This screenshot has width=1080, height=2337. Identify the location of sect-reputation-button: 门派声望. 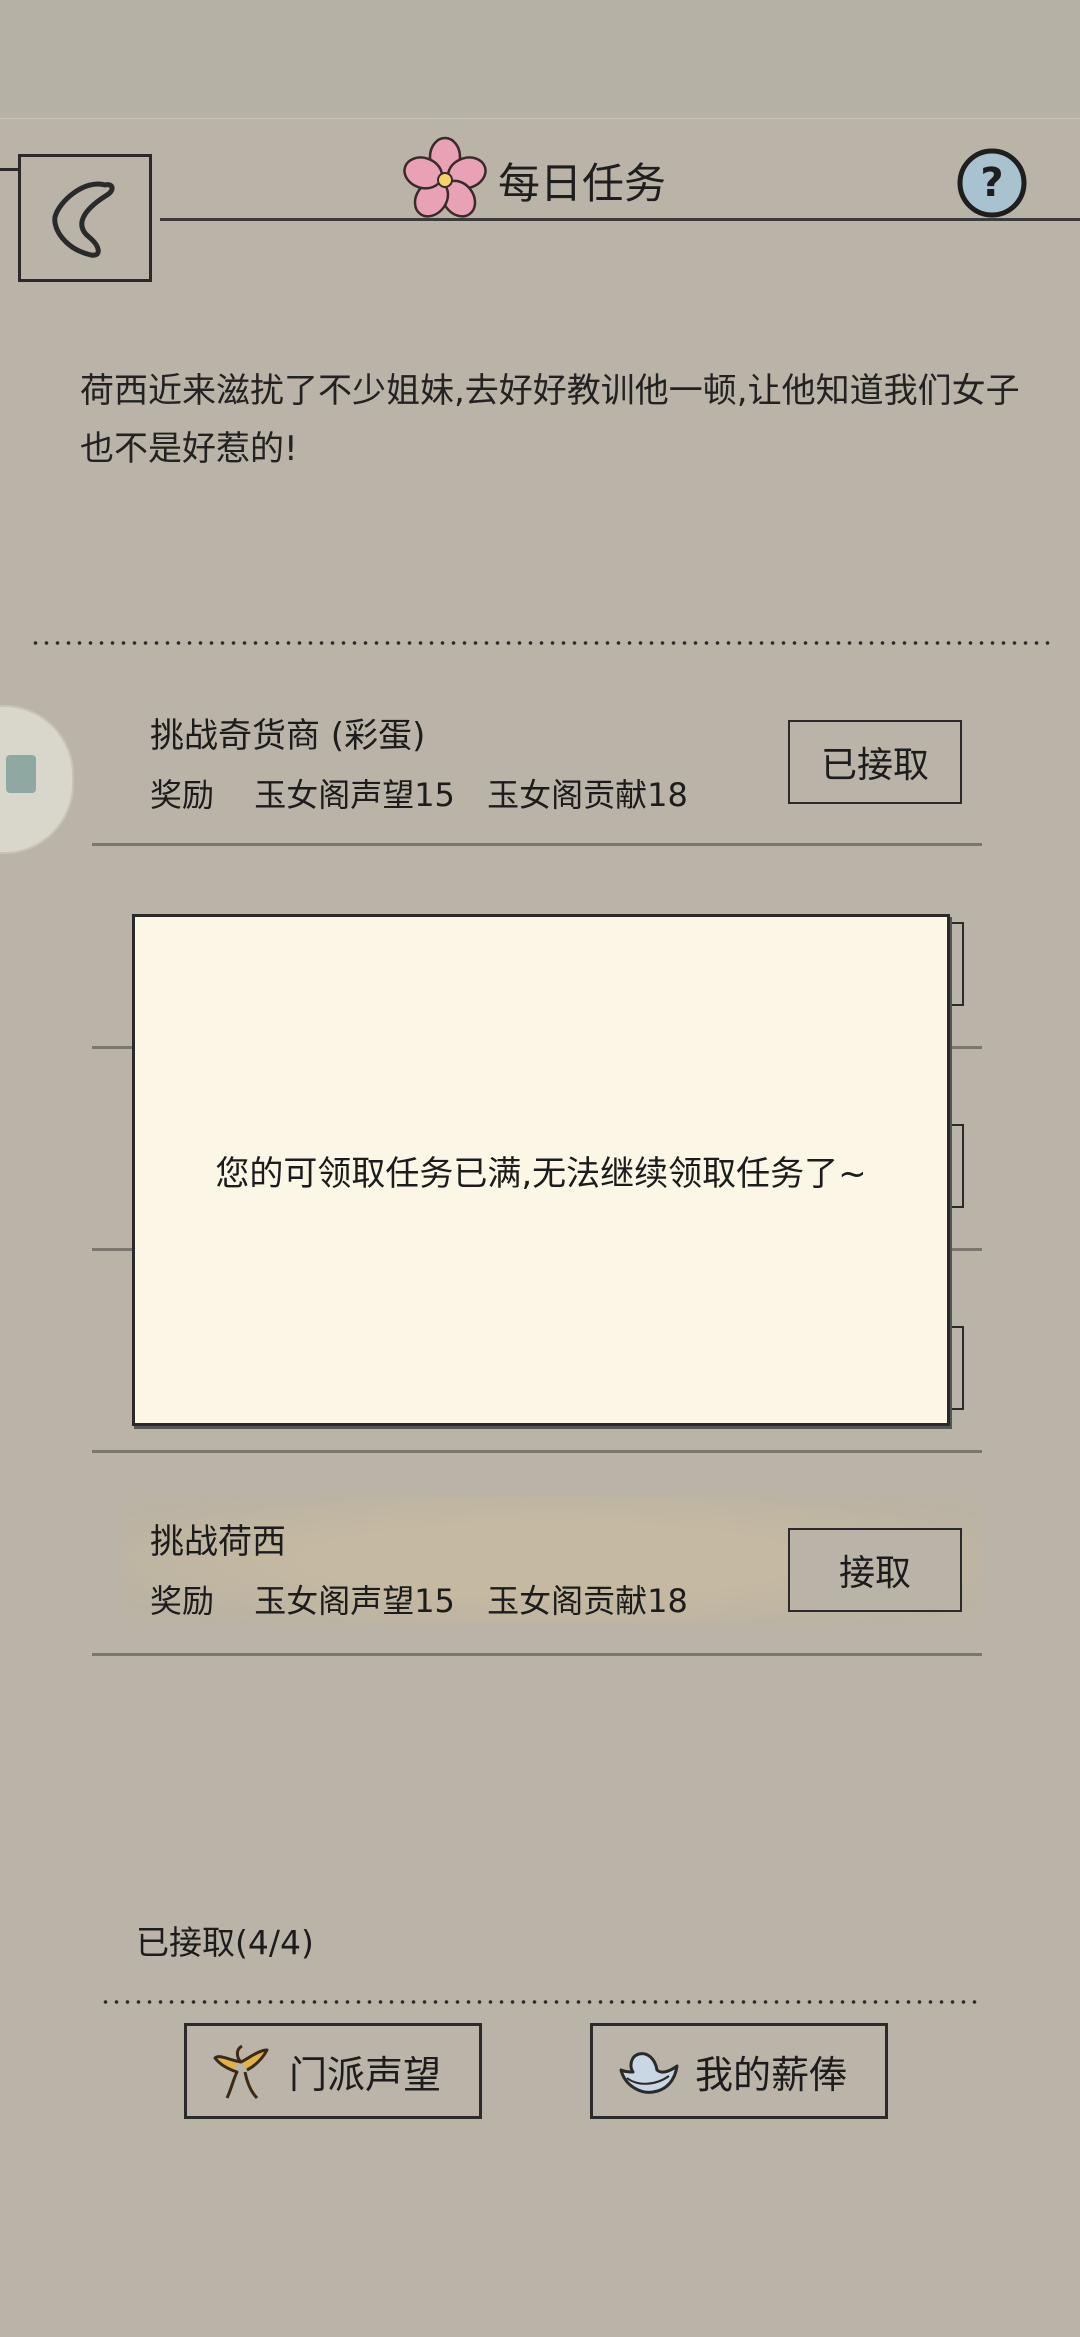
(333, 2071).